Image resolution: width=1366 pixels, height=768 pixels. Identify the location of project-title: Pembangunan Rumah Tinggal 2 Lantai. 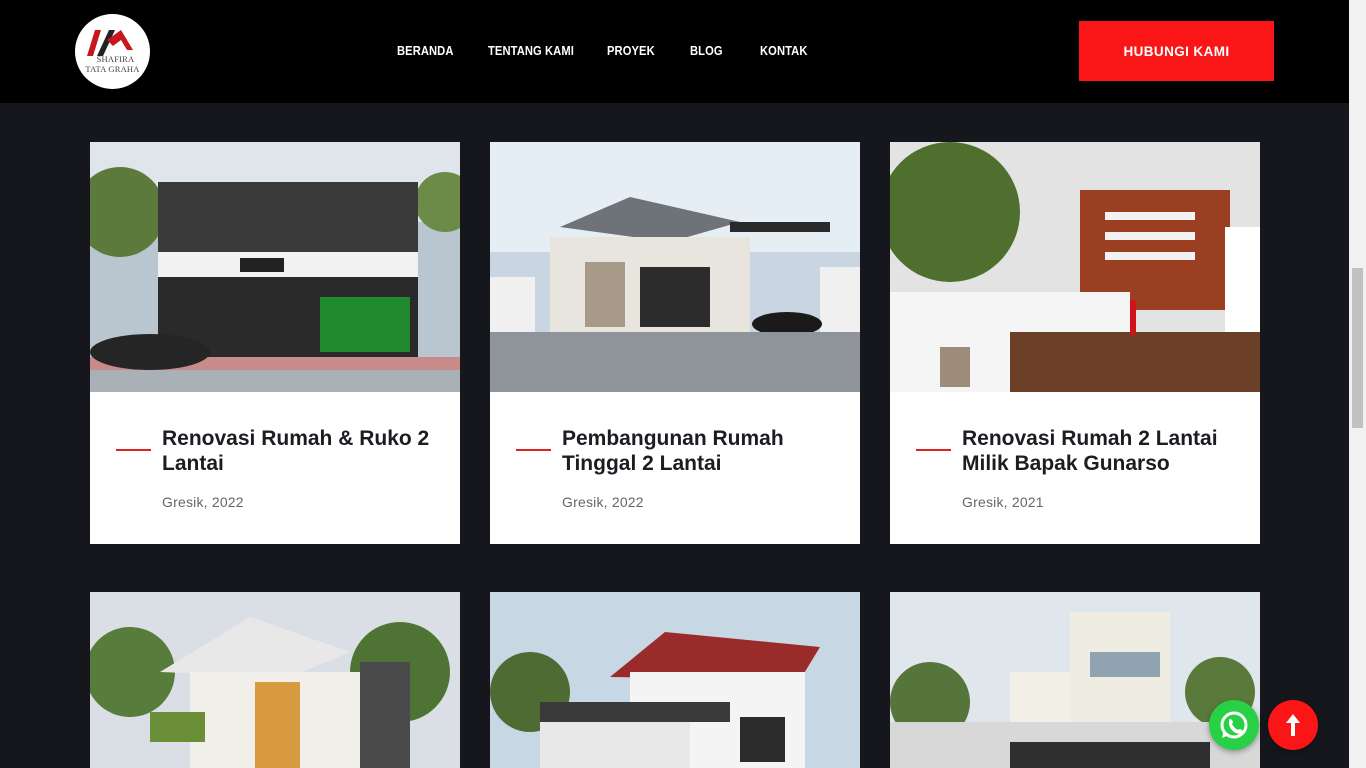
(704, 451).